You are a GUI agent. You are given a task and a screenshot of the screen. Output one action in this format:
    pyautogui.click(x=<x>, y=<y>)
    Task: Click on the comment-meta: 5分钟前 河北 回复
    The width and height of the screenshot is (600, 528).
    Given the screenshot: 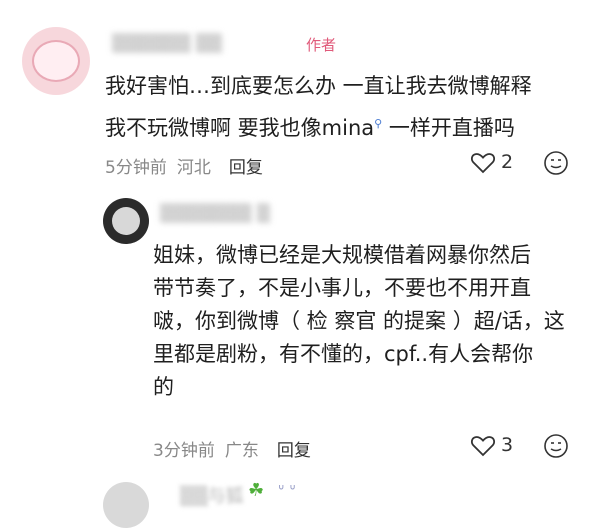 What is the action you would take?
    pyautogui.click(x=184, y=165)
    